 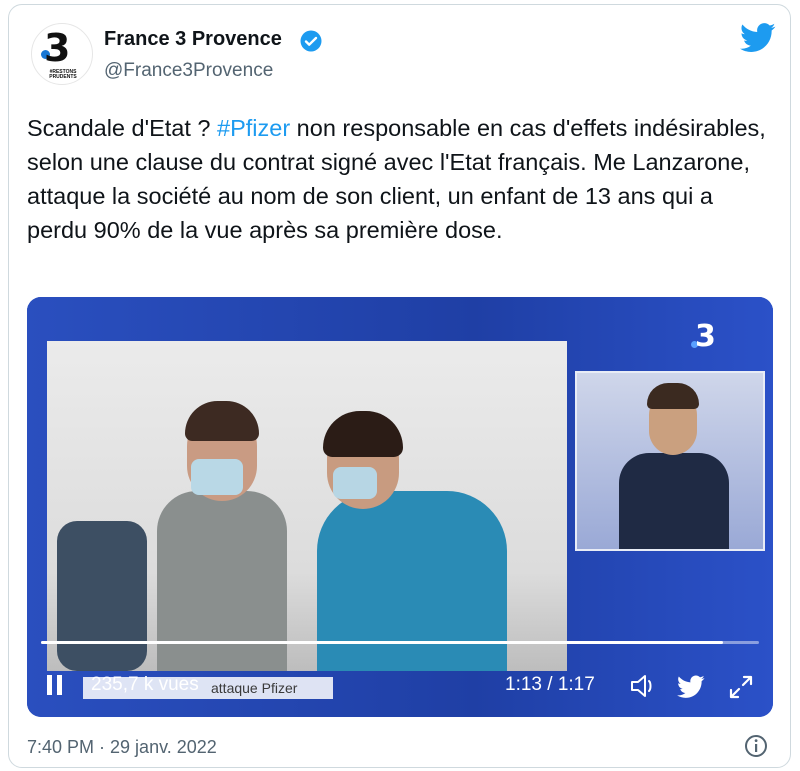 I want to click on jacket, so click(x=102, y=596).